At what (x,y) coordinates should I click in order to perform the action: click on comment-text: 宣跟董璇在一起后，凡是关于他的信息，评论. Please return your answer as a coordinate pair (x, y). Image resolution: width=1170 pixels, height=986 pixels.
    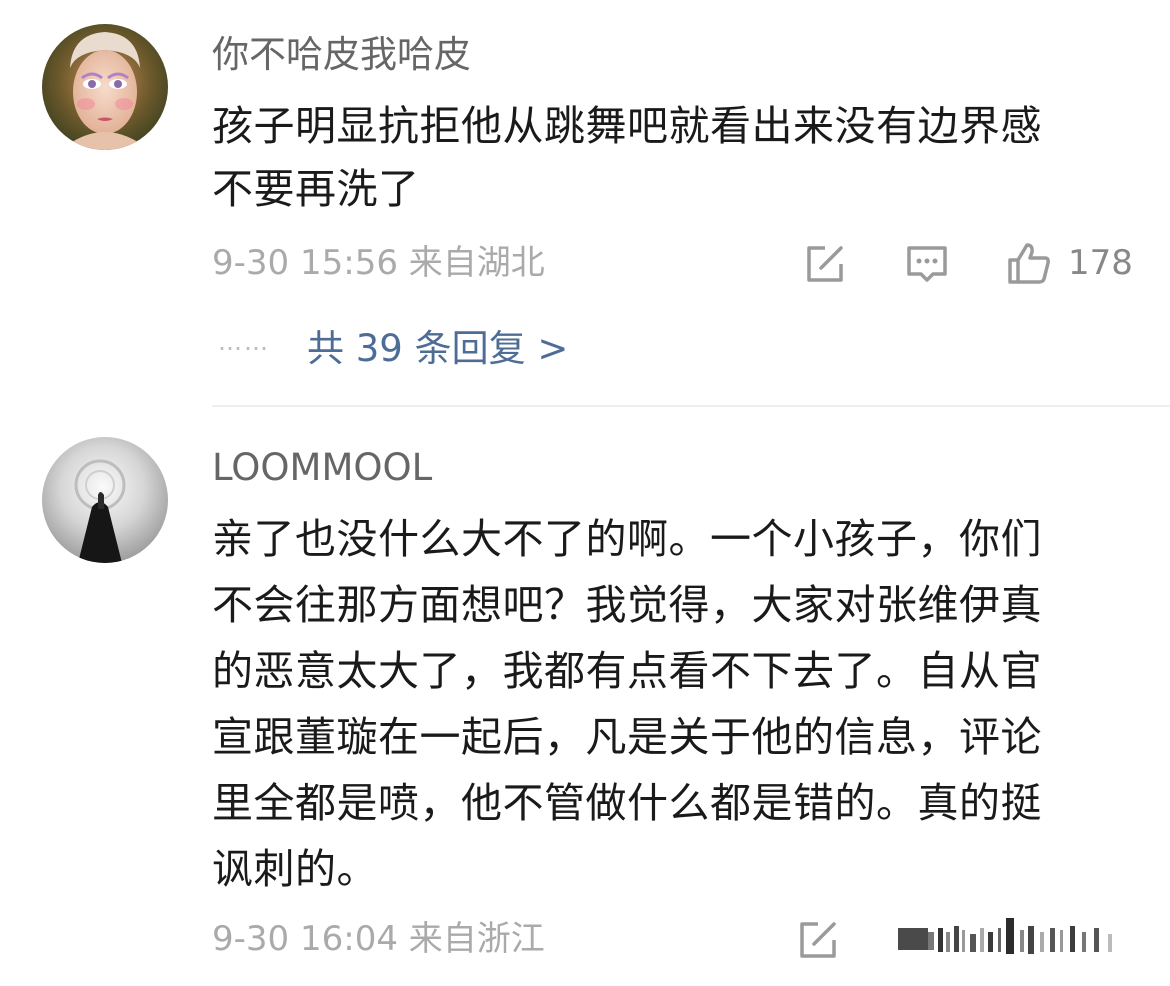
    Looking at the image, I should click on (627, 737).